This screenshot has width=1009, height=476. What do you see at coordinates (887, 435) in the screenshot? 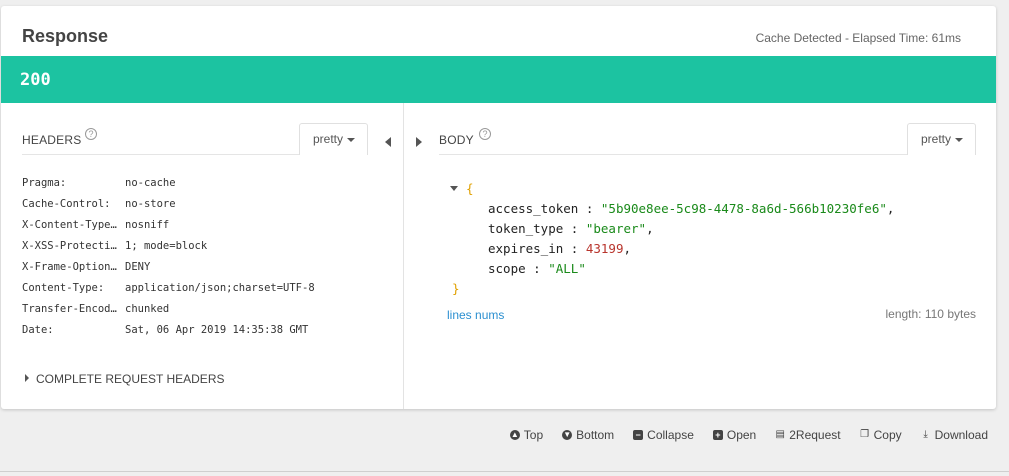
I see `copy-button-label: Copy` at bounding box center [887, 435].